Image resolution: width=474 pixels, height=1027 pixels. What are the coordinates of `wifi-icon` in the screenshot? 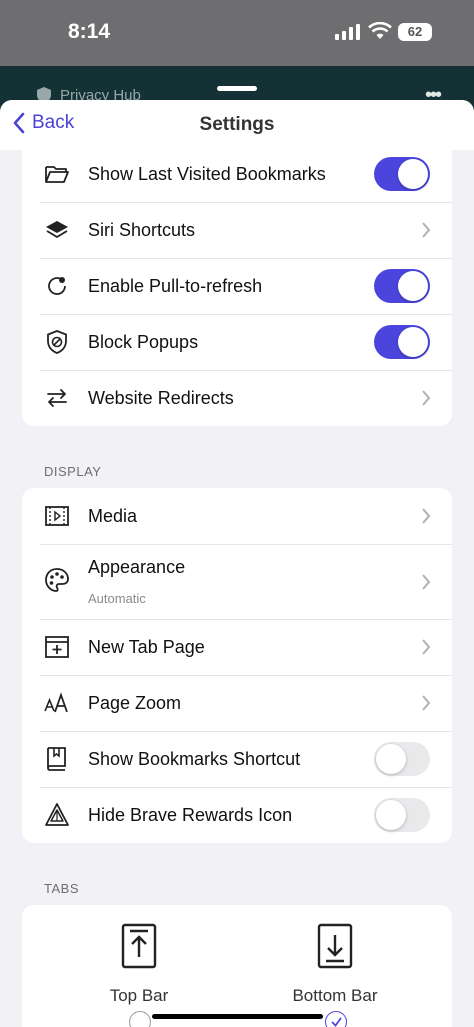 It's located at (380, 33).